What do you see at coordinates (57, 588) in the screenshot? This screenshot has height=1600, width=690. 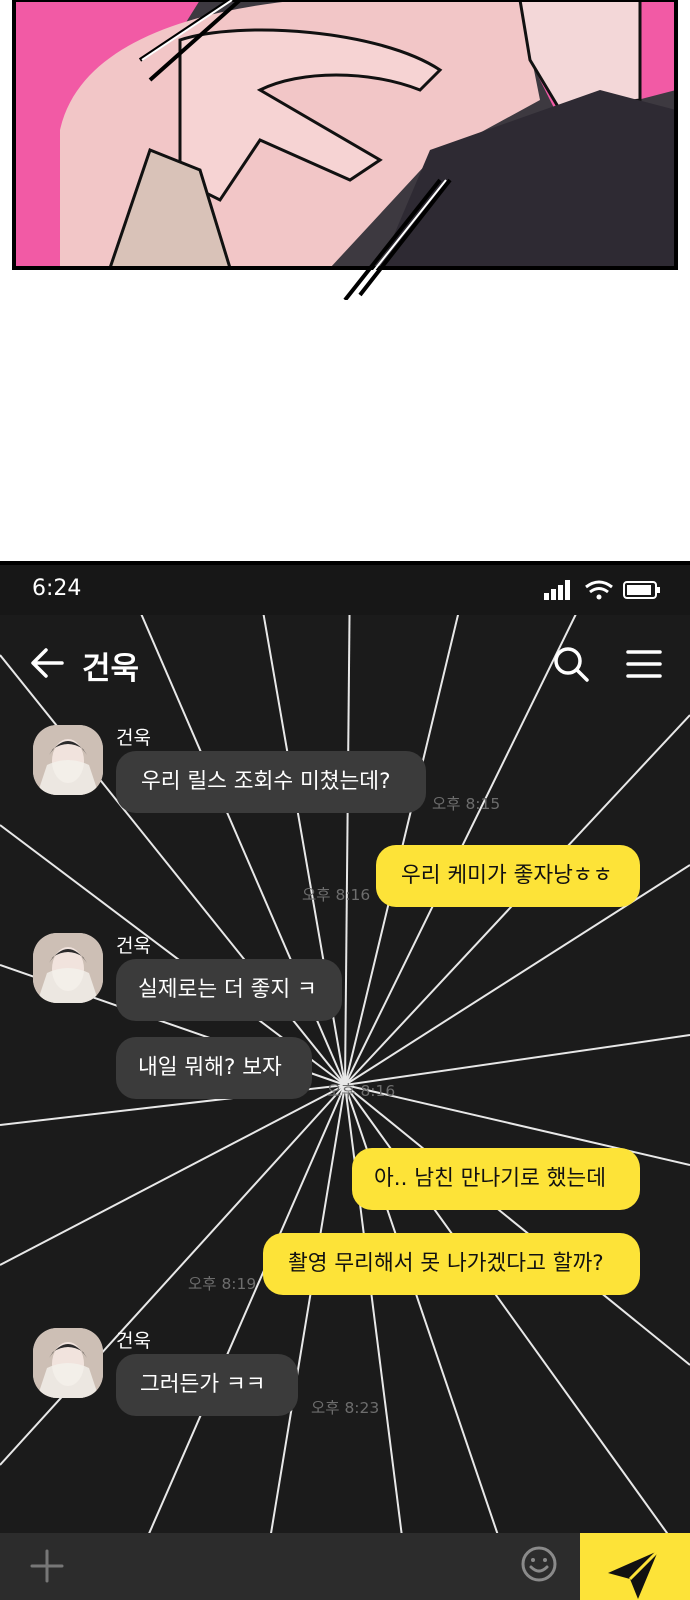 I see `status-time: 6:24` at bounding box center [57, 588].